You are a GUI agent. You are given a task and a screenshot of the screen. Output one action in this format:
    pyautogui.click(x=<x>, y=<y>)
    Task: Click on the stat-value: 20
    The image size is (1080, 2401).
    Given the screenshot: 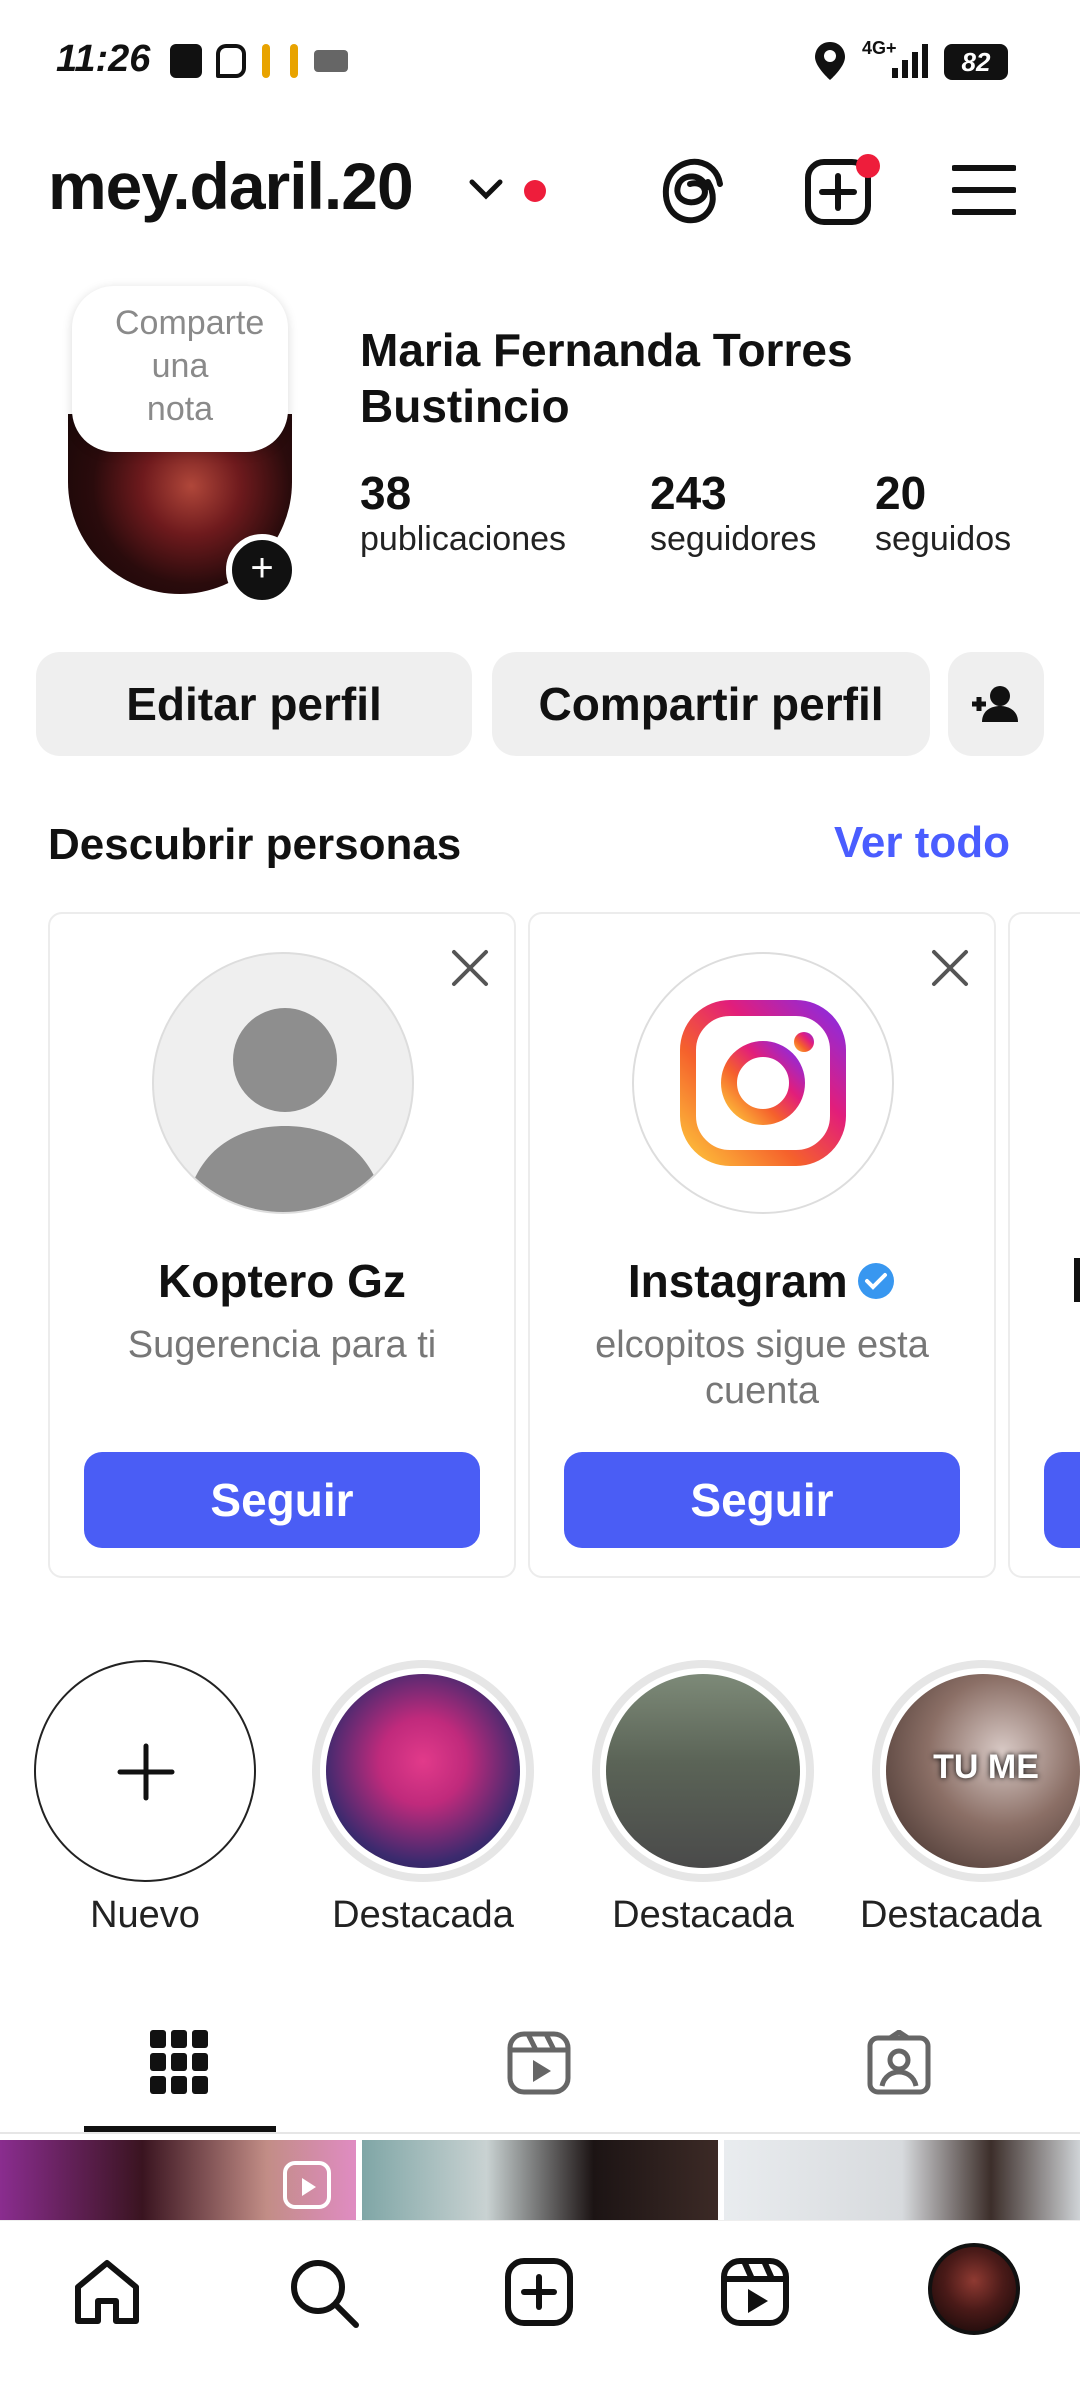 What is the action you would take?
    pyautogui.click(x=901, y=493)
    